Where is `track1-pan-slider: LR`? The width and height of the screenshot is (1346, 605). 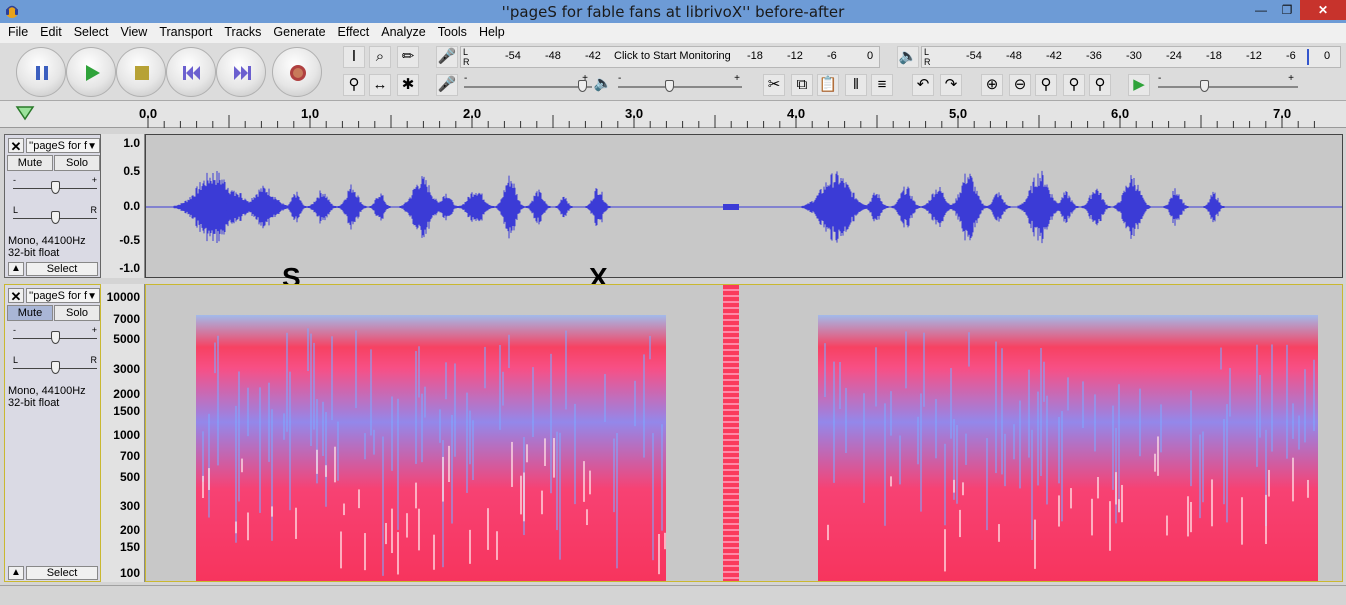
track1-pan-slider: LR is located at coordinates (55, 216).